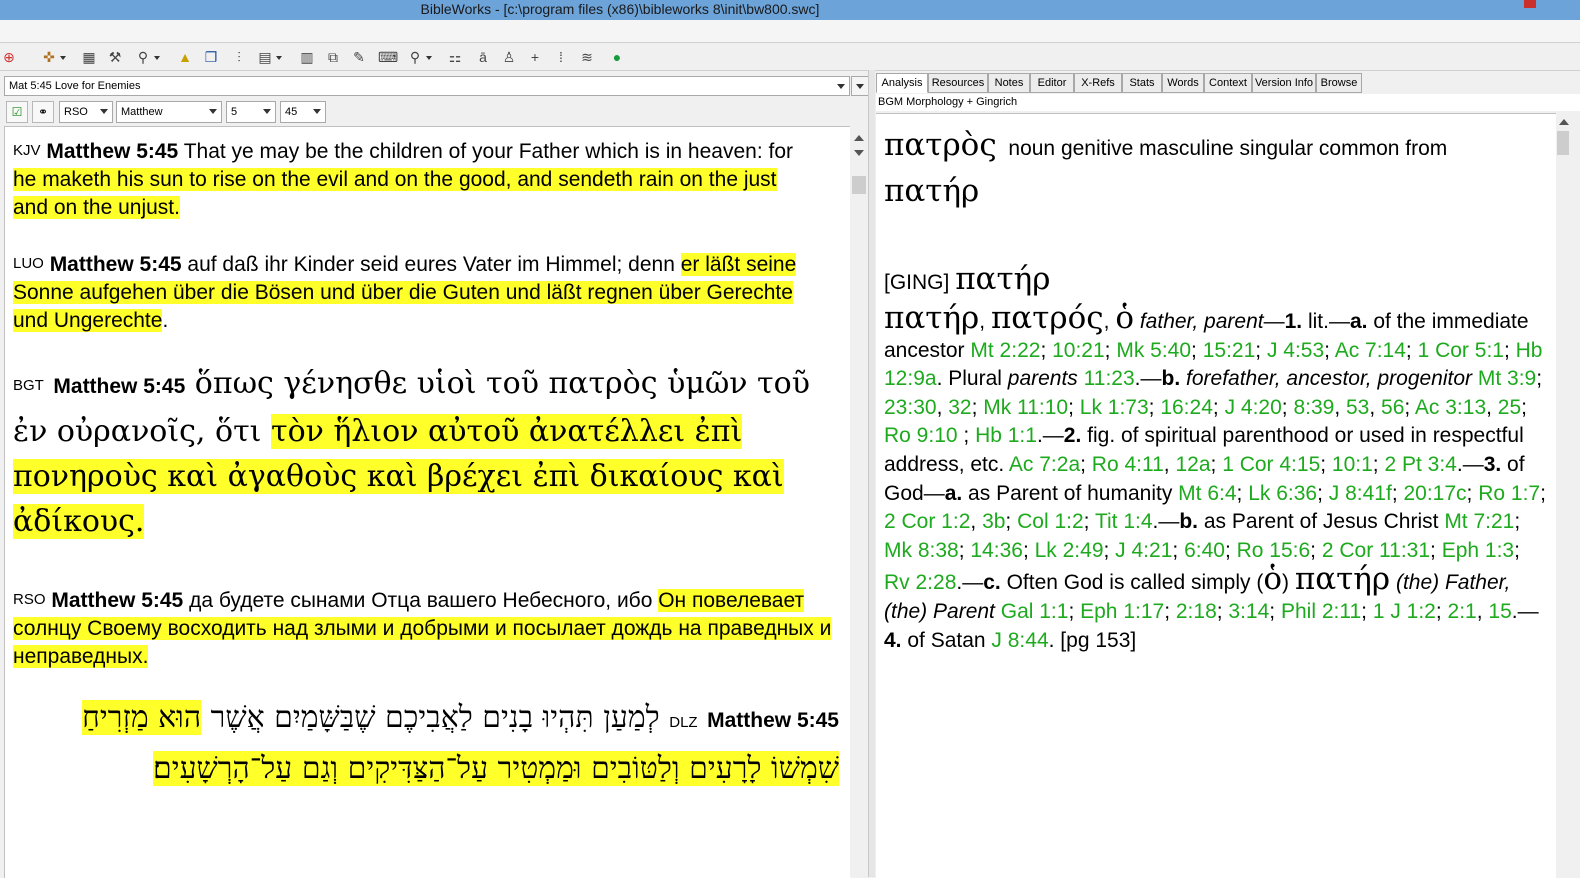 The image size is (1580, 878). Describe the element at coordinates (9, 57) in the screenshot. I see `crosshair-icon: ⊕` at that location.